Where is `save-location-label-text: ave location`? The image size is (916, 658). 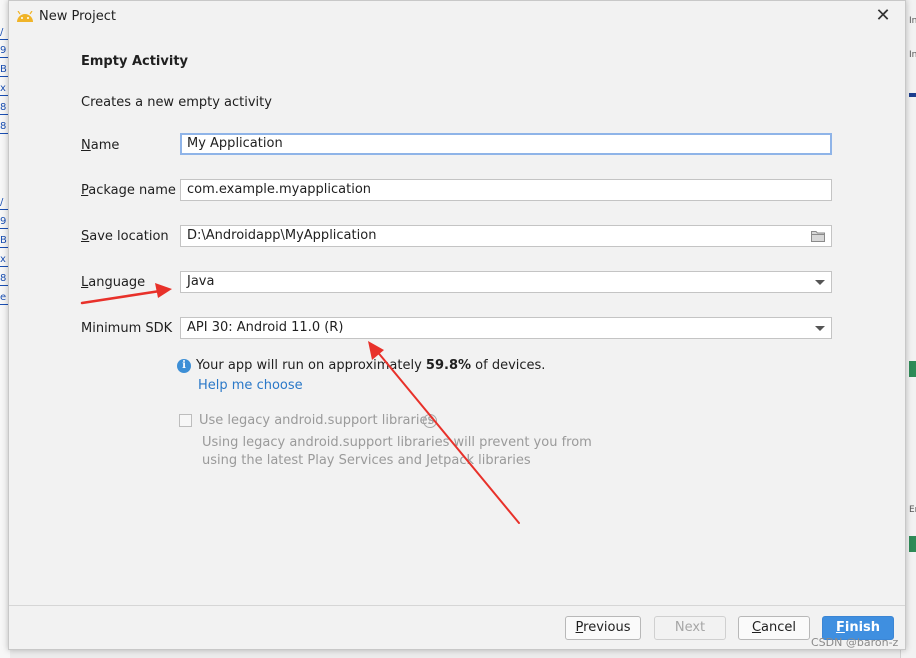
save-location-label-text: ave location is located at coordinates (129, 236).